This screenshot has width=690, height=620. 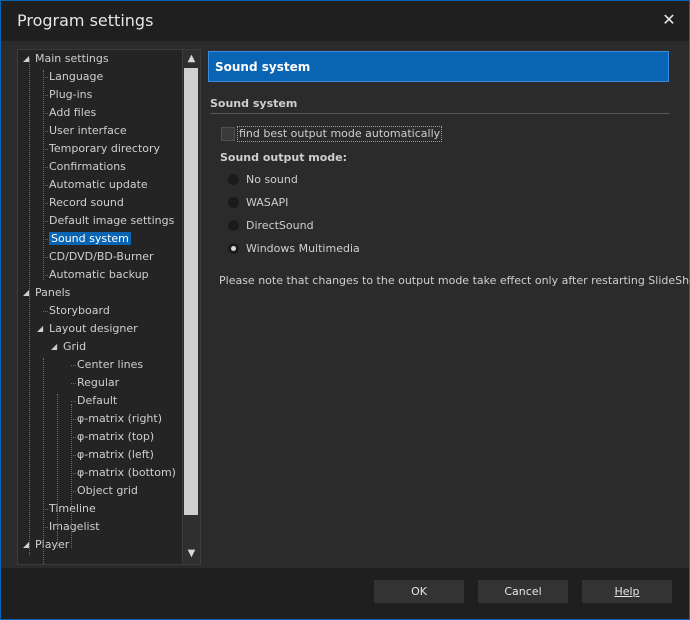 I want to click on tree-item: Sound system, so click(x=90, y=239).